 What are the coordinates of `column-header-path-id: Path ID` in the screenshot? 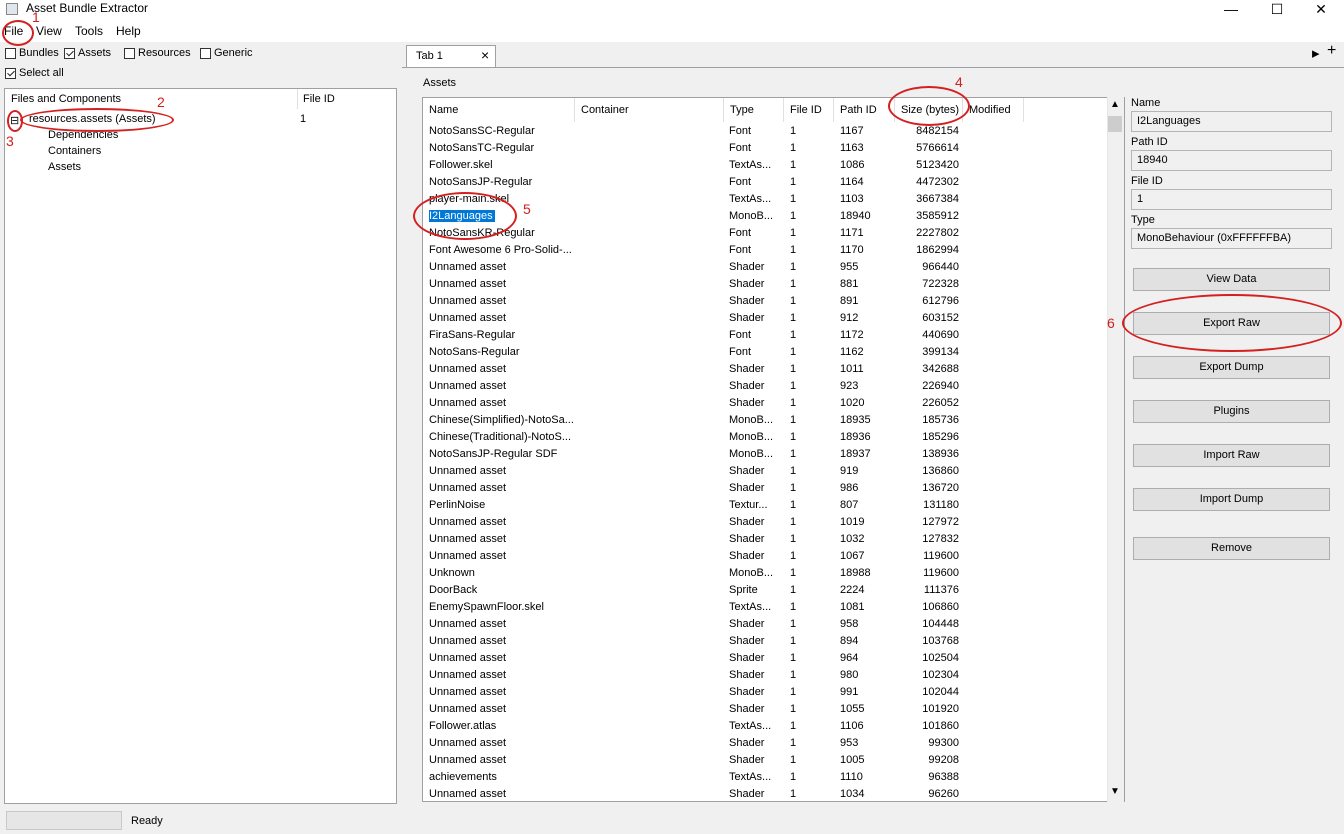 It's located at (864, 110).